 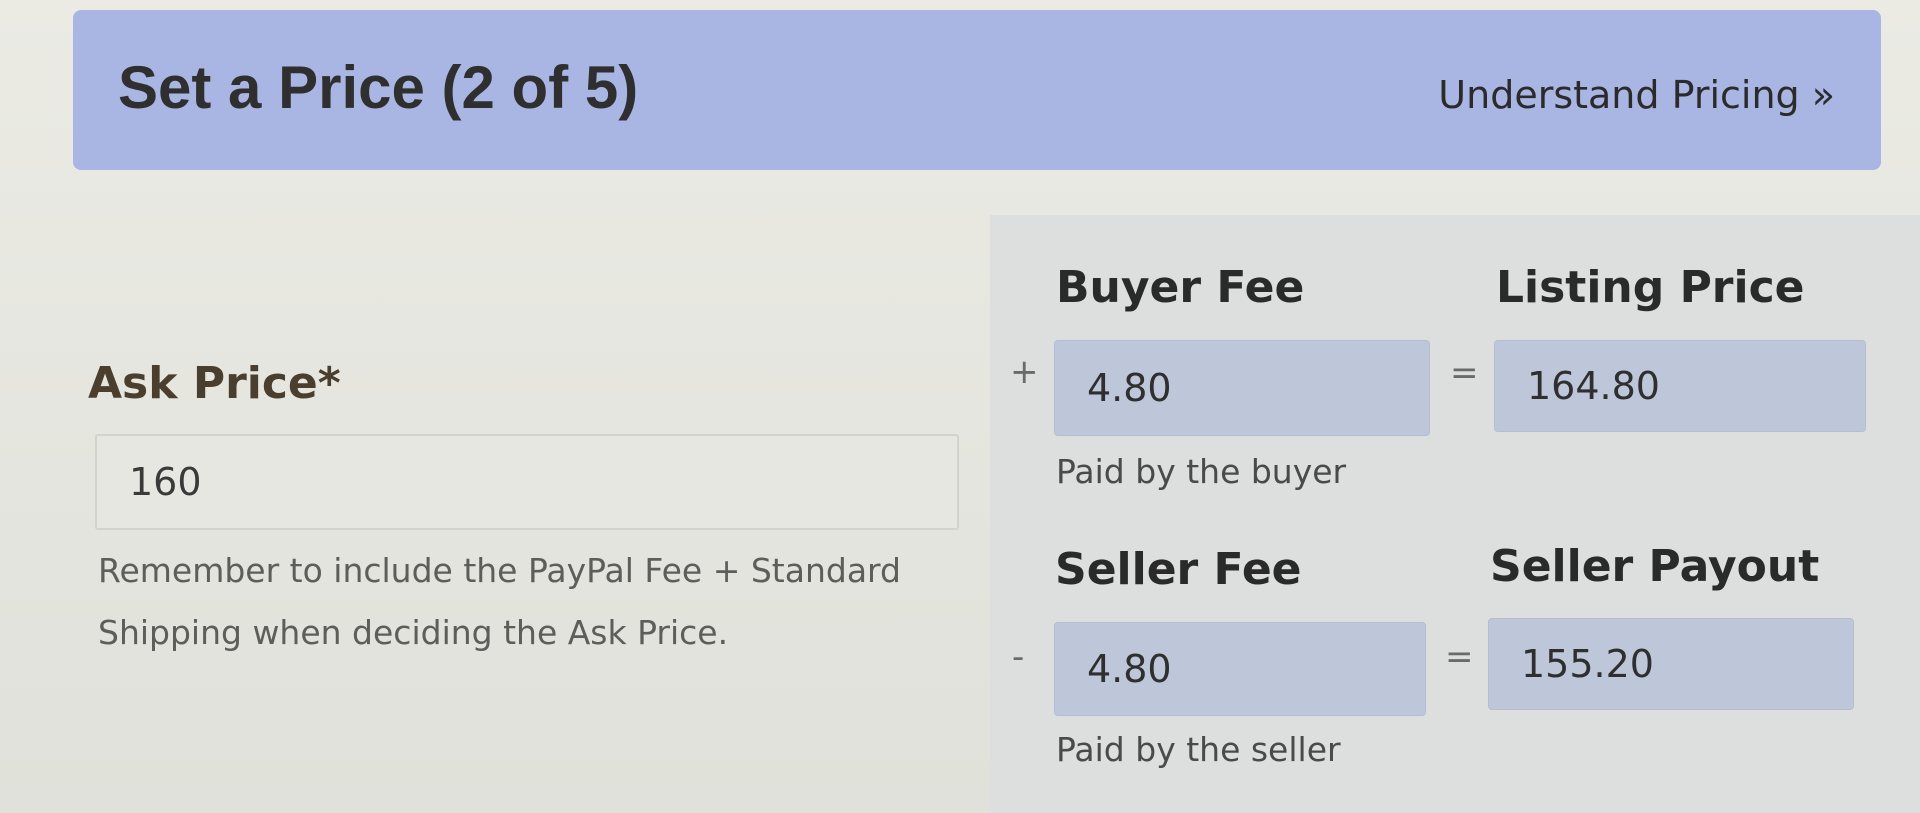 I want to click on seller-payout-field, so click(x=1671, y=664).